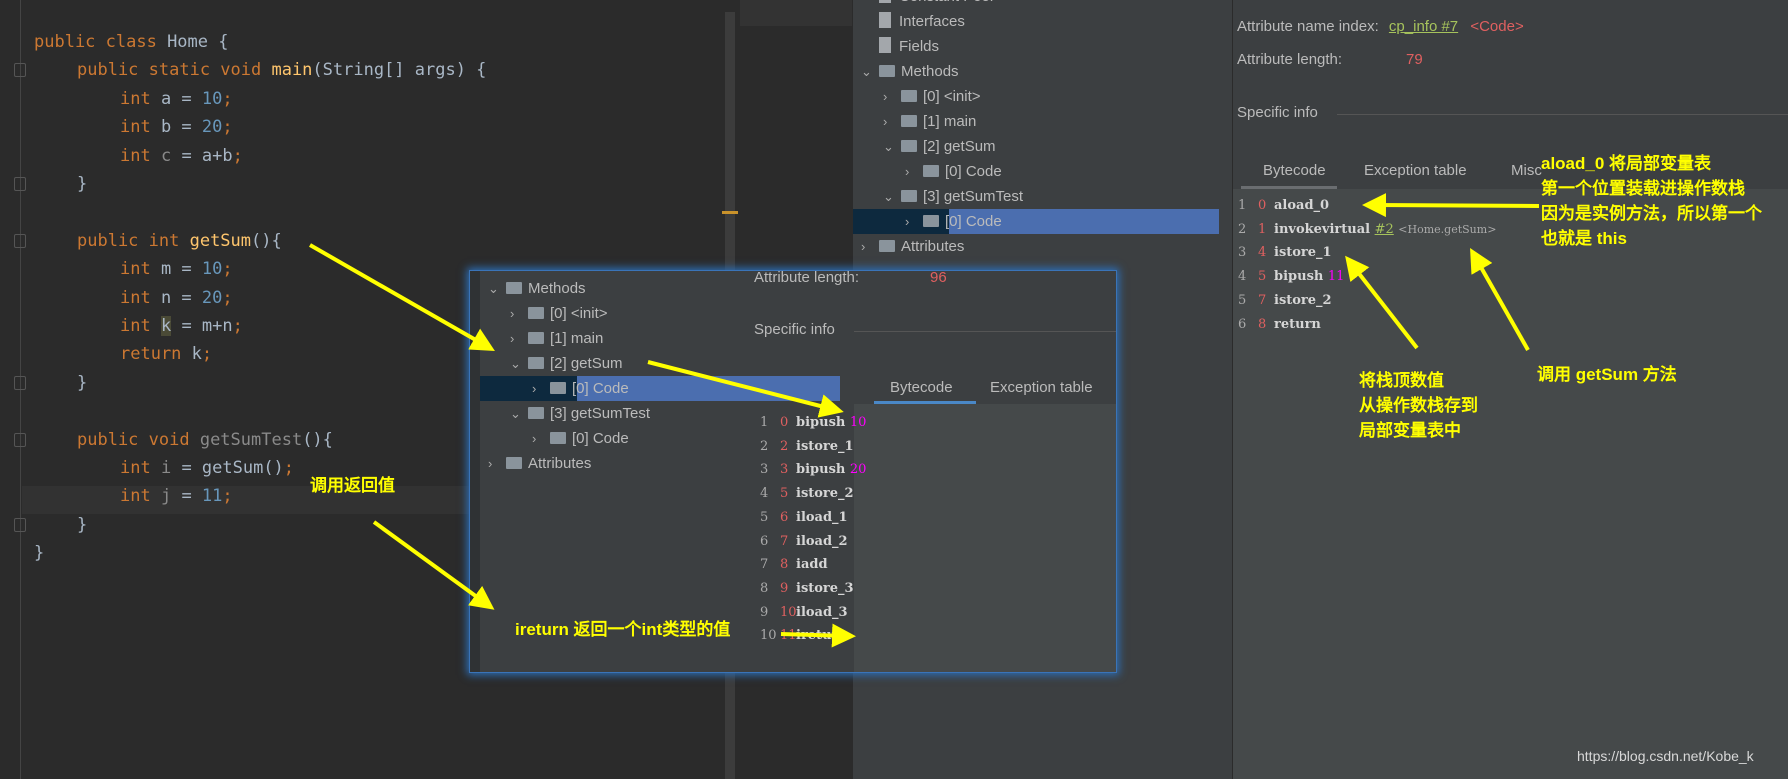 Image resolution: width=1788 pixels, height=779 pixels. Describe the element at coordinates (352, 485) in the screenshot. I see `annotation-call-return: 调用返回值` at that location.